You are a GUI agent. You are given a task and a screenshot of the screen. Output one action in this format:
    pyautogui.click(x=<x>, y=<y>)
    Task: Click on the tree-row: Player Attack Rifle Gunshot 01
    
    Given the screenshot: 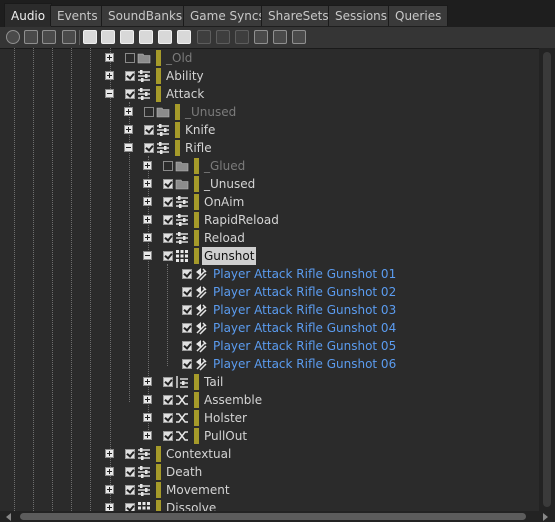 What is the action you would take?
    pyautogui.click(x=269, y=274)
    